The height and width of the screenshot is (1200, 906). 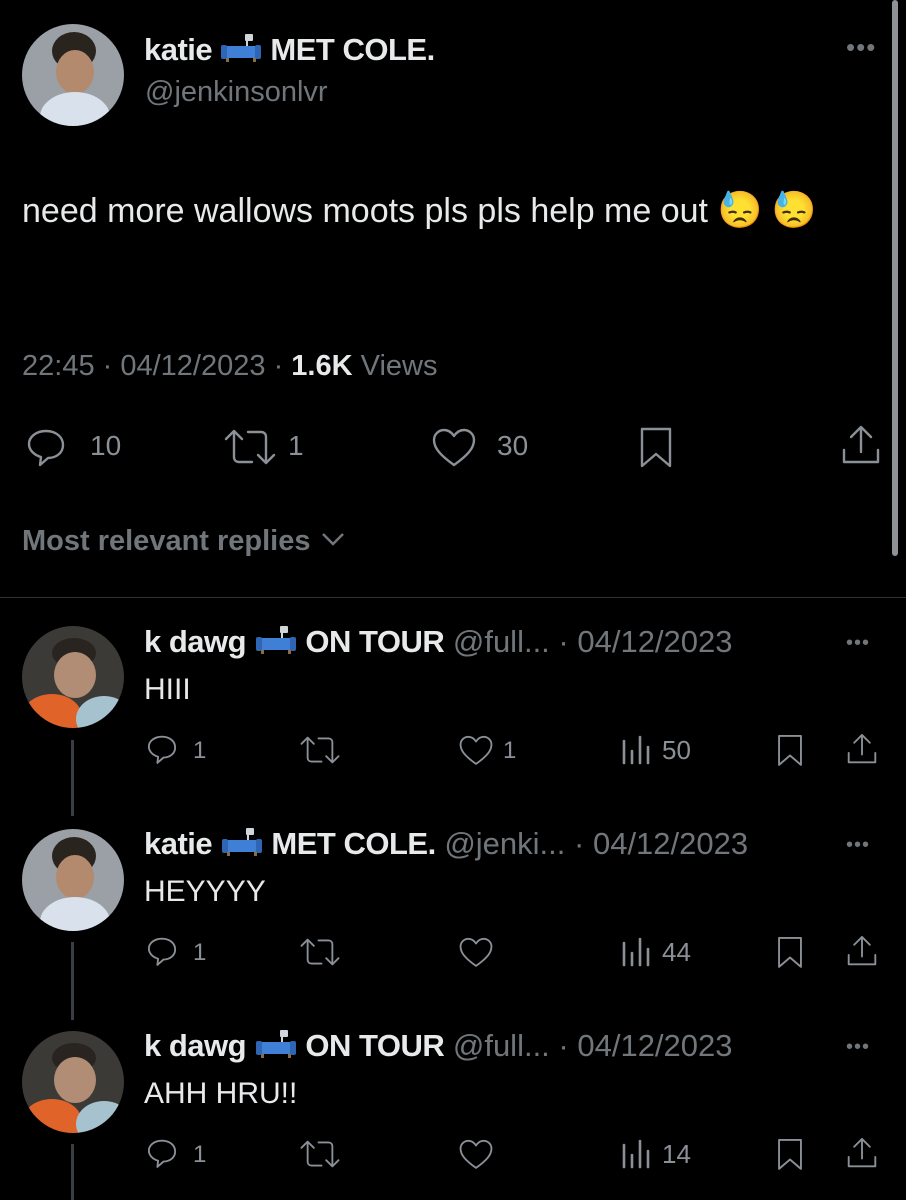 What do you see at coordinates (106, 445) in the screenshot?
I see `reply-count: 10` at bounding box center [106, 445].